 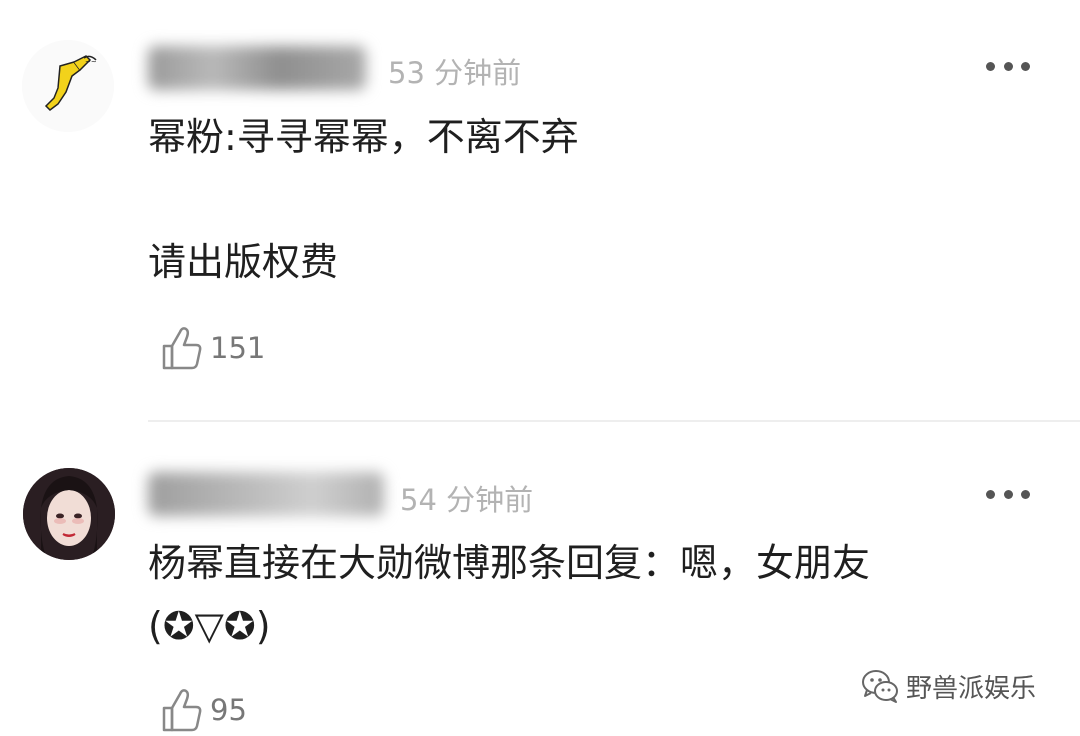 I want to click on avatar, so click(x=69, y=514).